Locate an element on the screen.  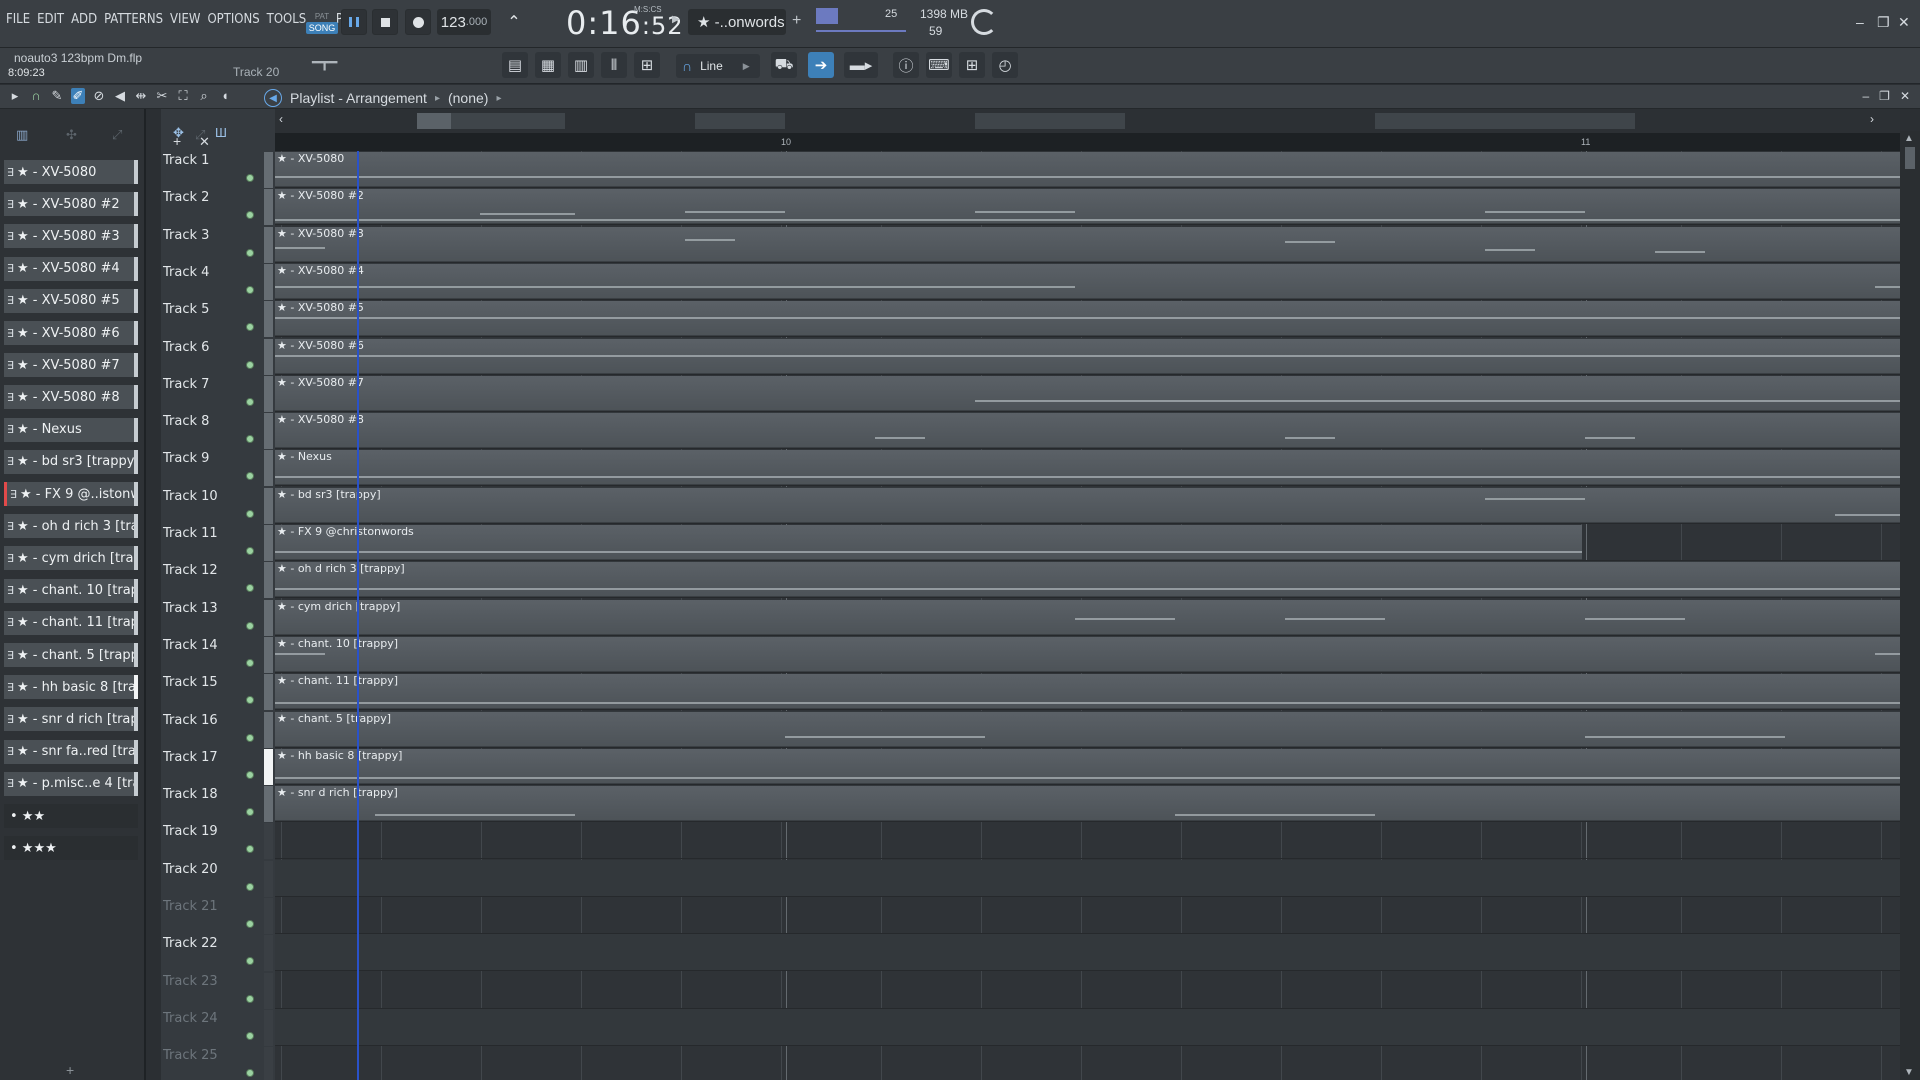
pattern-clip: ★ - bd sr3 [trappy] is located at coordinates (1087, 505).